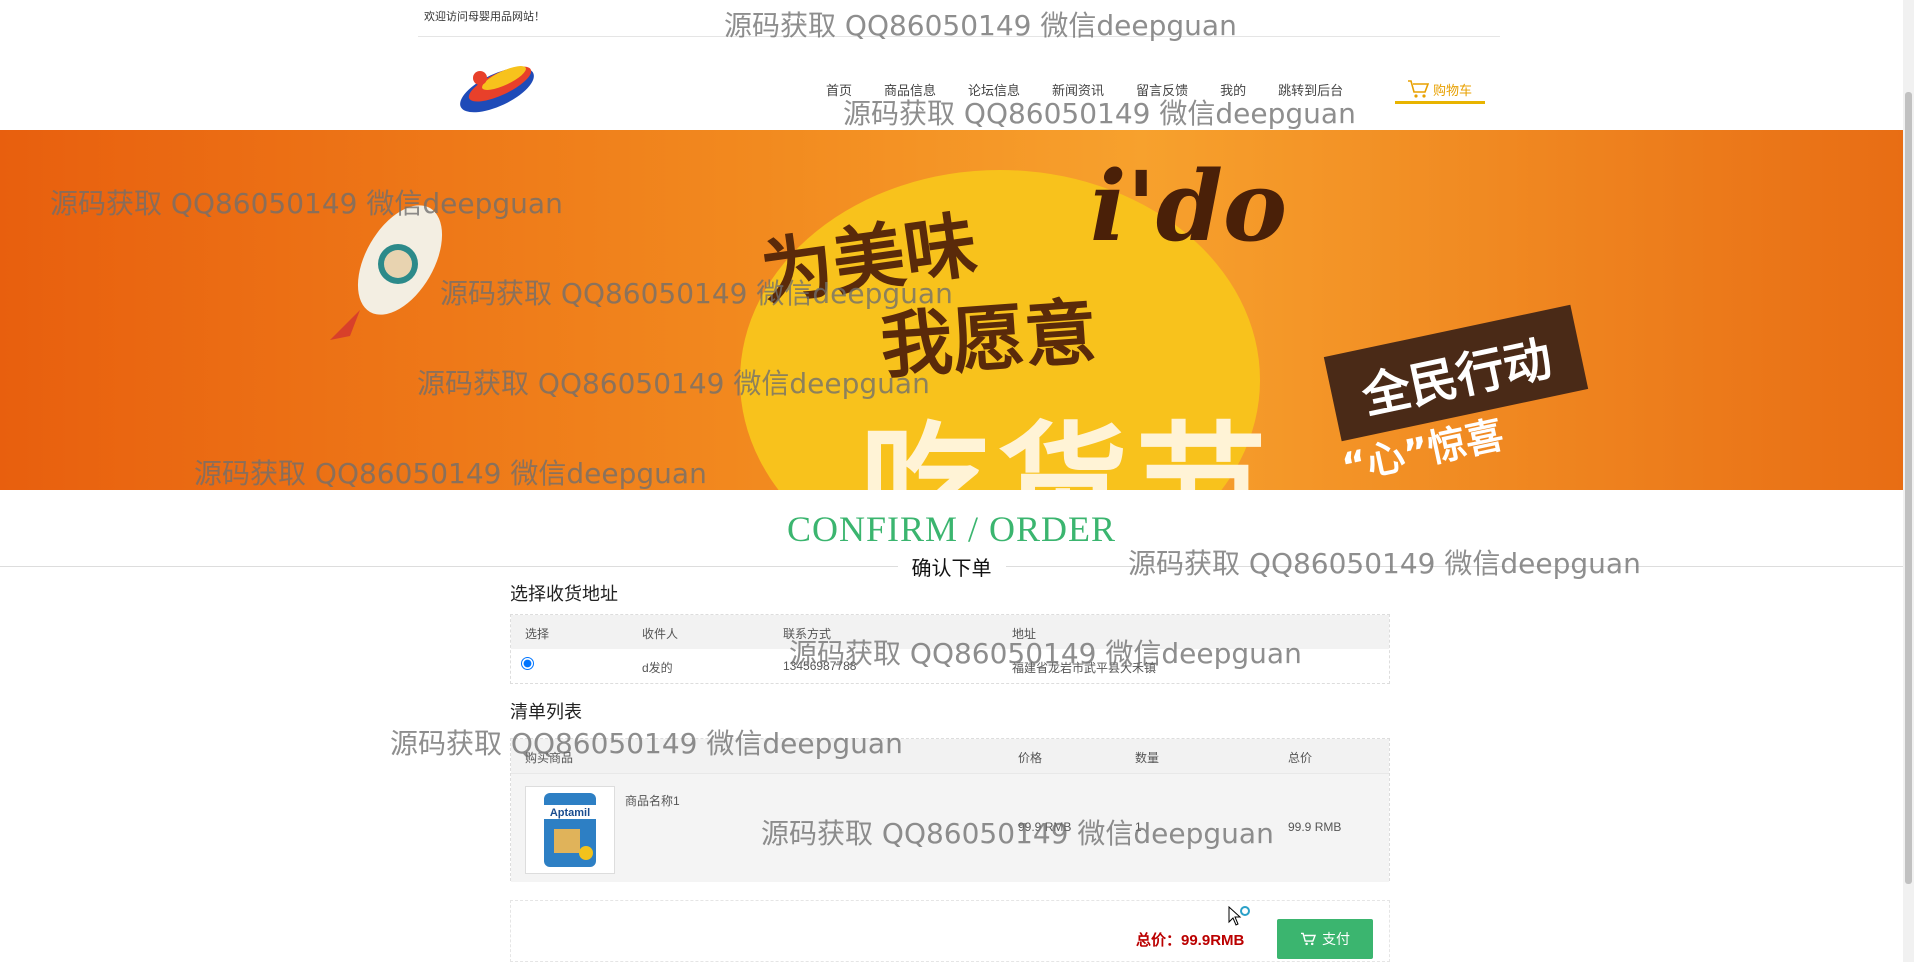 The height and width of the screenshot is (962, 1914). What do you see at coordinates (839, 89) in the screenshot?
I see `nav-home: 首页` at bounding box center [839, 89].